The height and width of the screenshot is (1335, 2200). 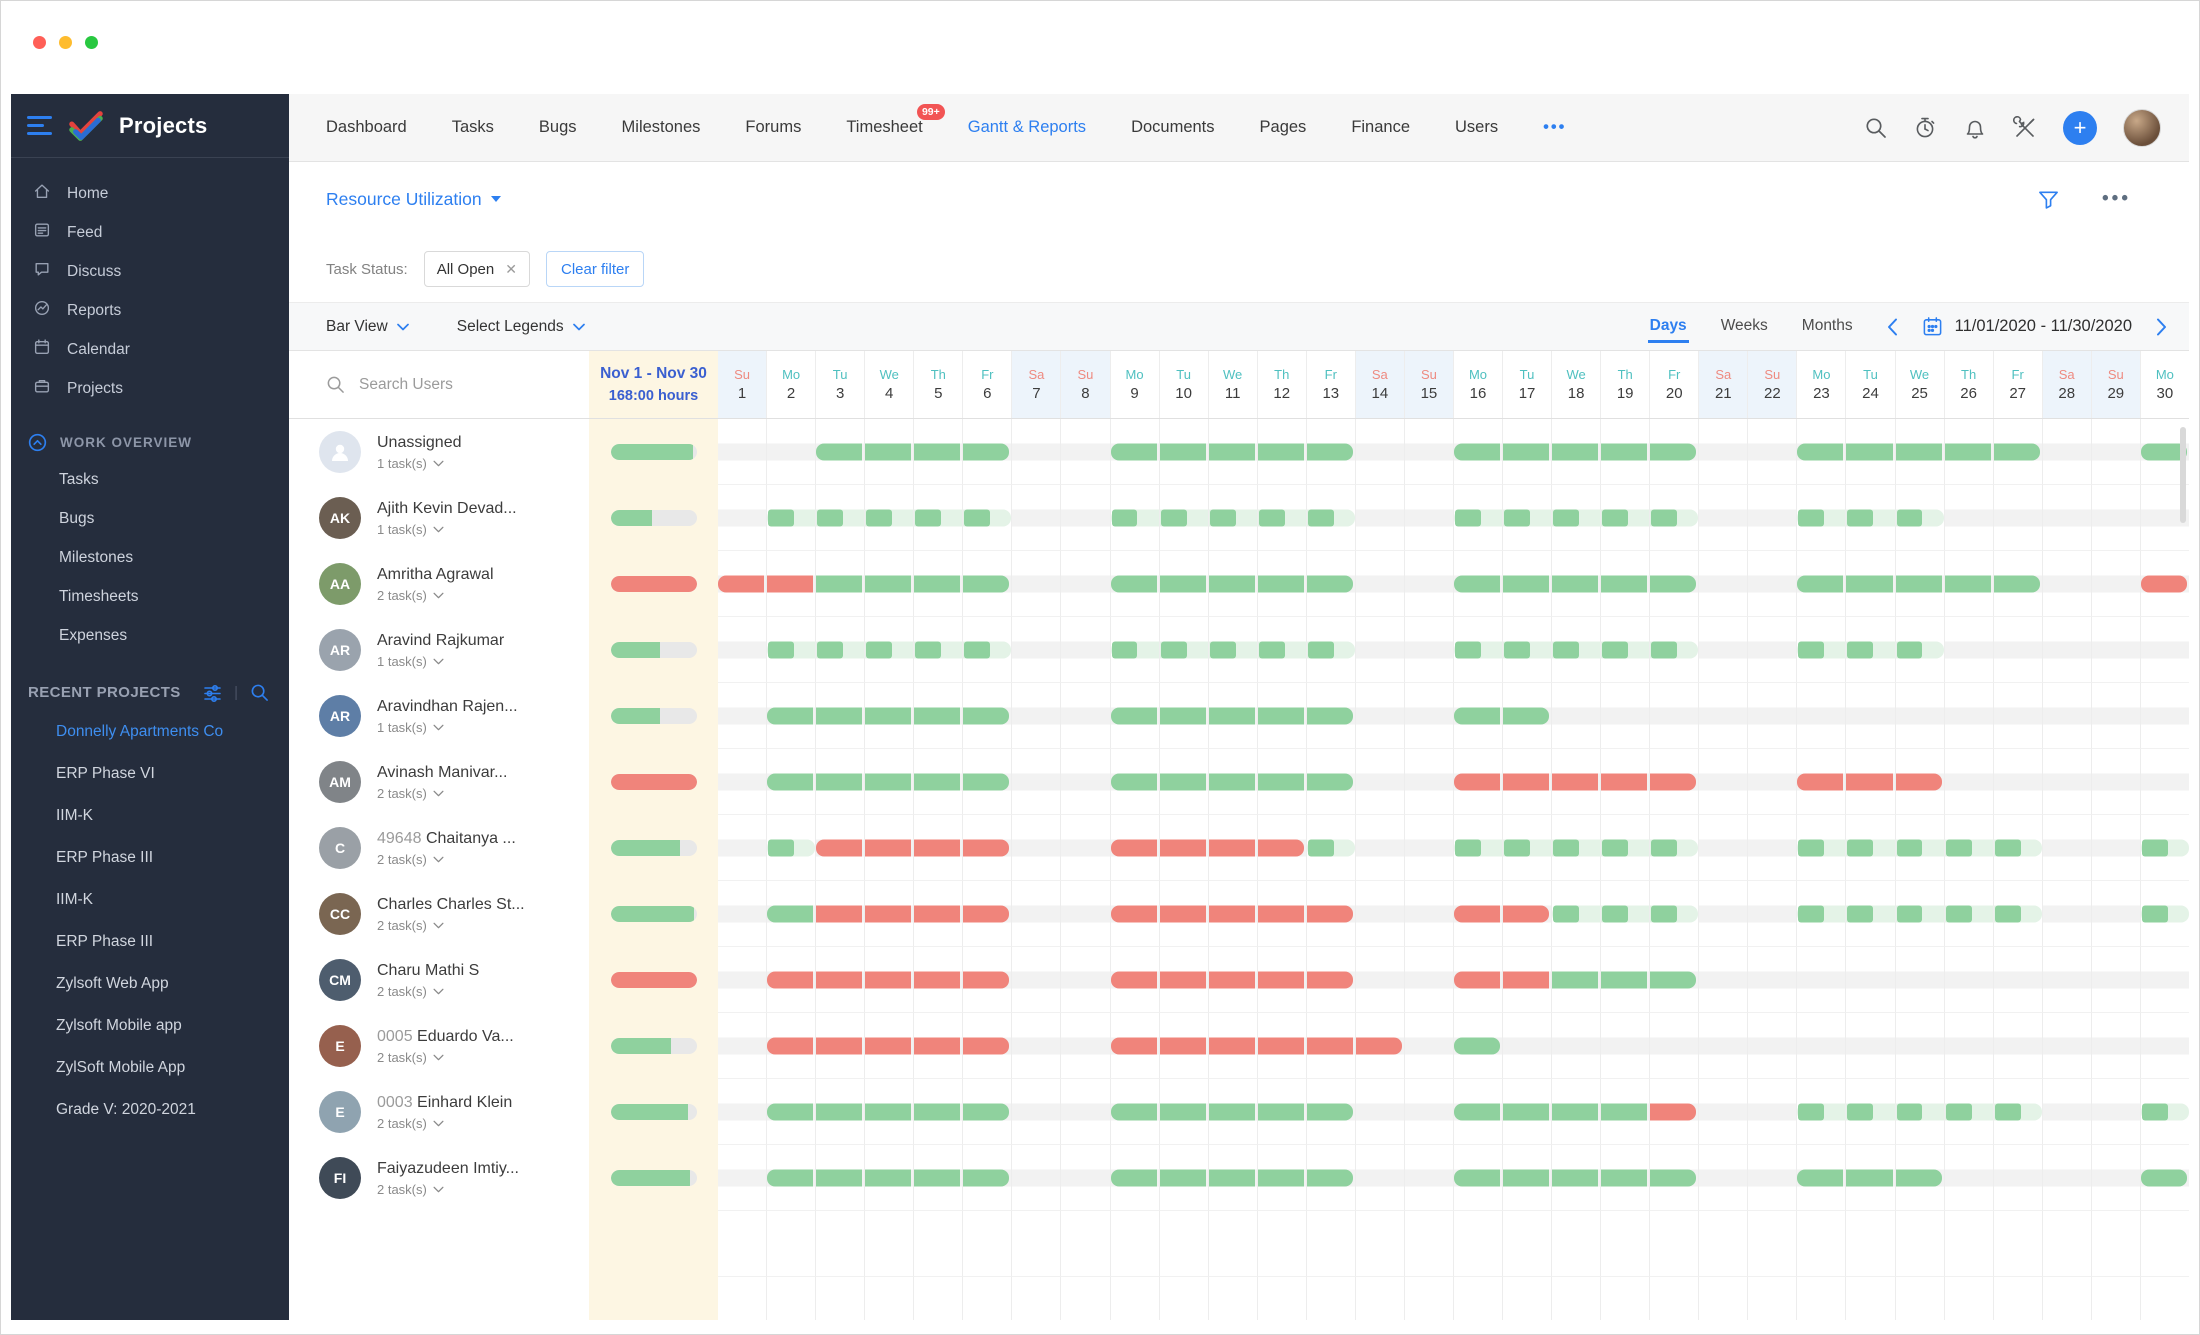 I want to click on tab-days: Days, so click(x=1668, y=327).